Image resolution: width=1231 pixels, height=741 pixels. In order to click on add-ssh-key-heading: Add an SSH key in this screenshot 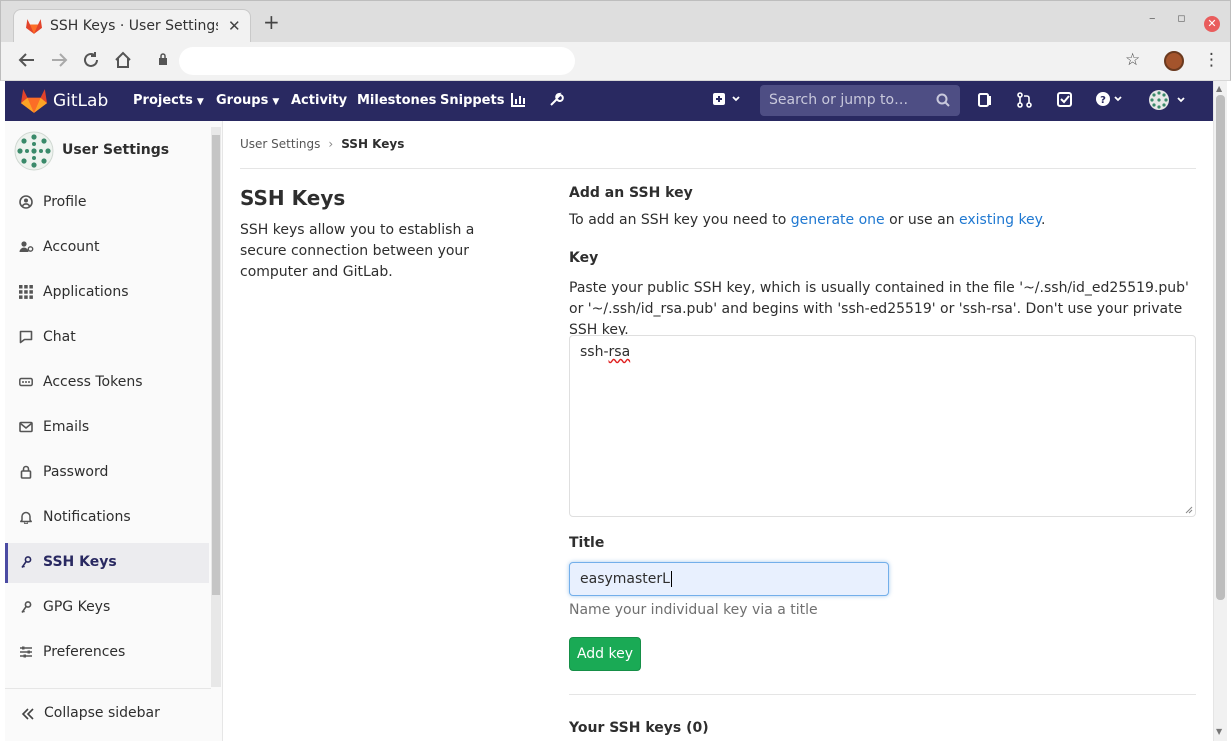, I will do `click(631, 193)`.